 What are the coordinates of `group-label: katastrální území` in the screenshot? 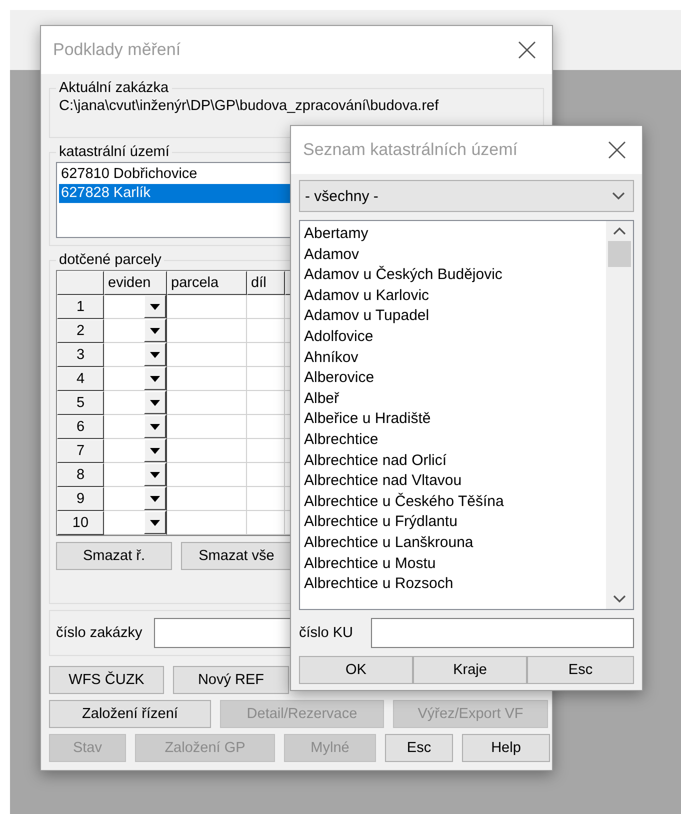 It's located at (114, 152).